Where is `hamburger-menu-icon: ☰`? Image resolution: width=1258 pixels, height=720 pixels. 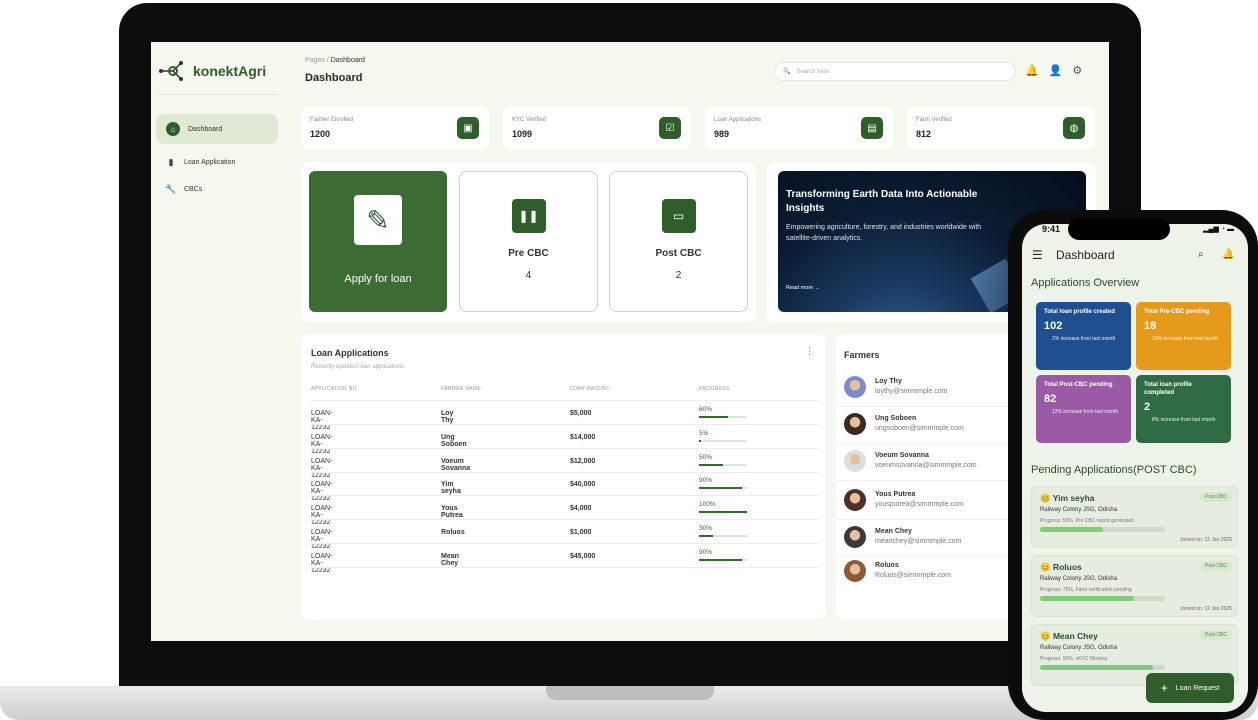 hamburger-menu-icon: ☰ is located at coordinates (1037, 255).